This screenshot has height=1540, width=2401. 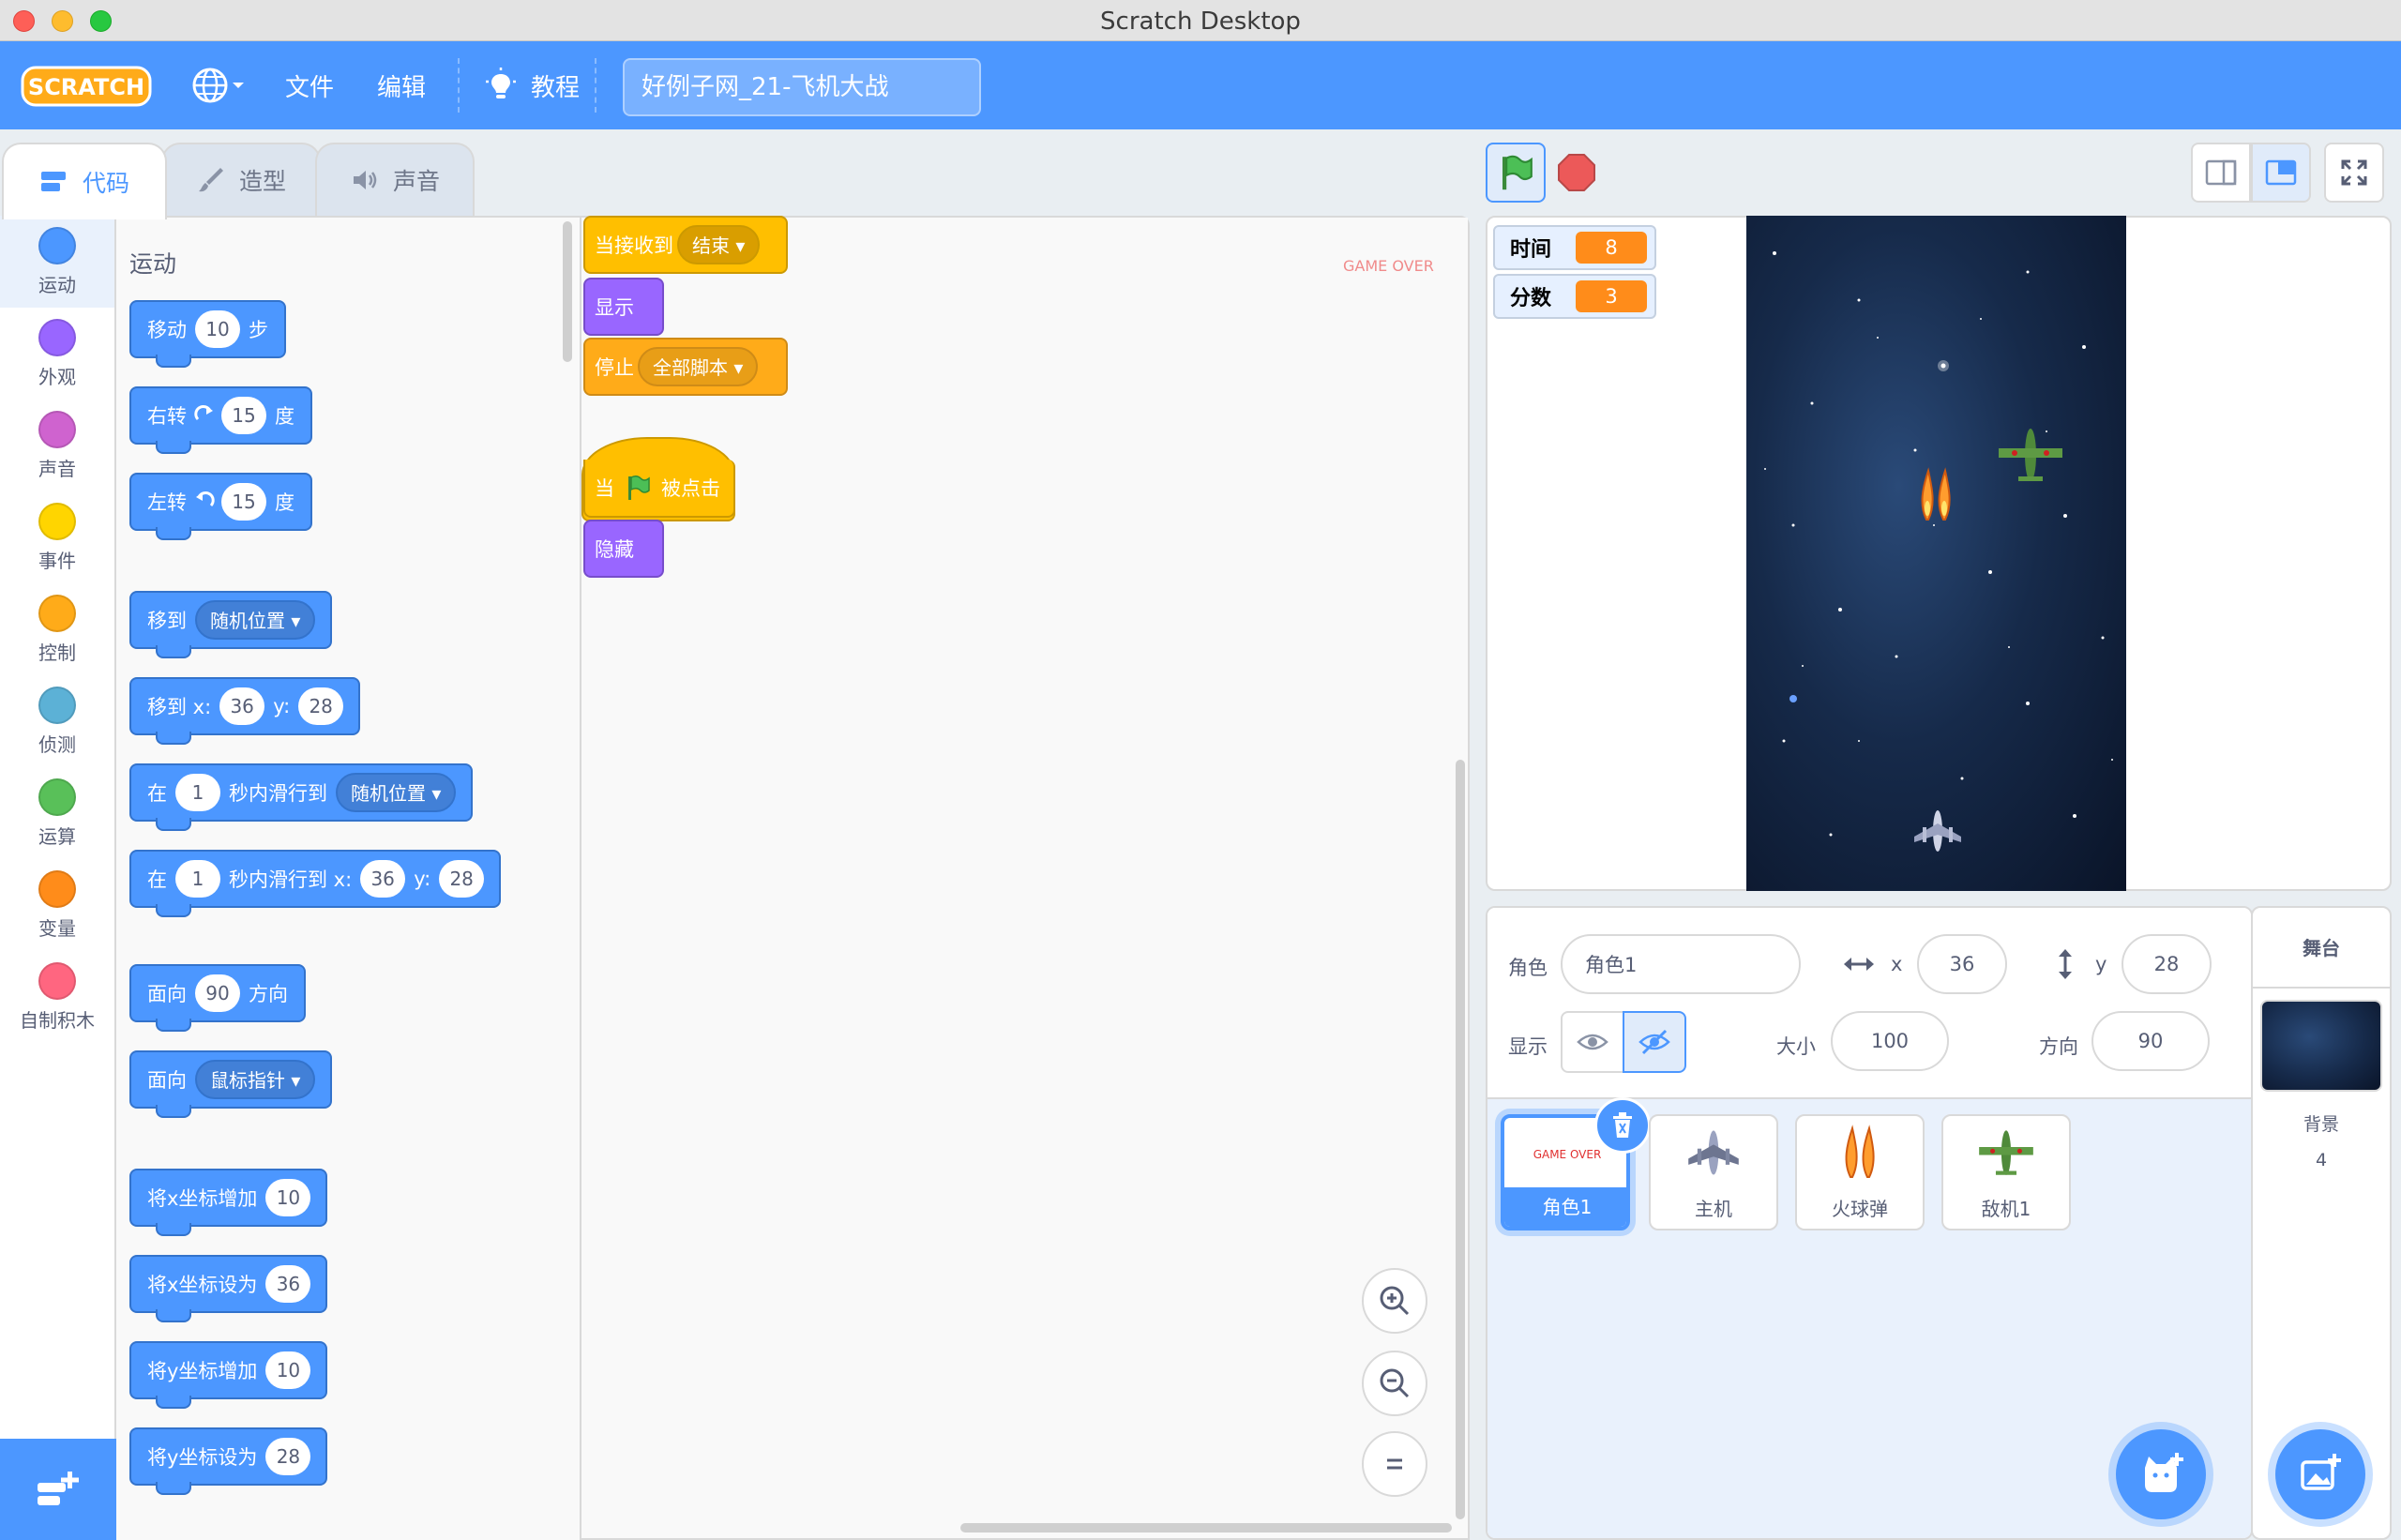 What do you see at coordinates (1575, 296) in the screenshot?
I see `monitor-score: 分数 3` at bounding box center [1575, 296].